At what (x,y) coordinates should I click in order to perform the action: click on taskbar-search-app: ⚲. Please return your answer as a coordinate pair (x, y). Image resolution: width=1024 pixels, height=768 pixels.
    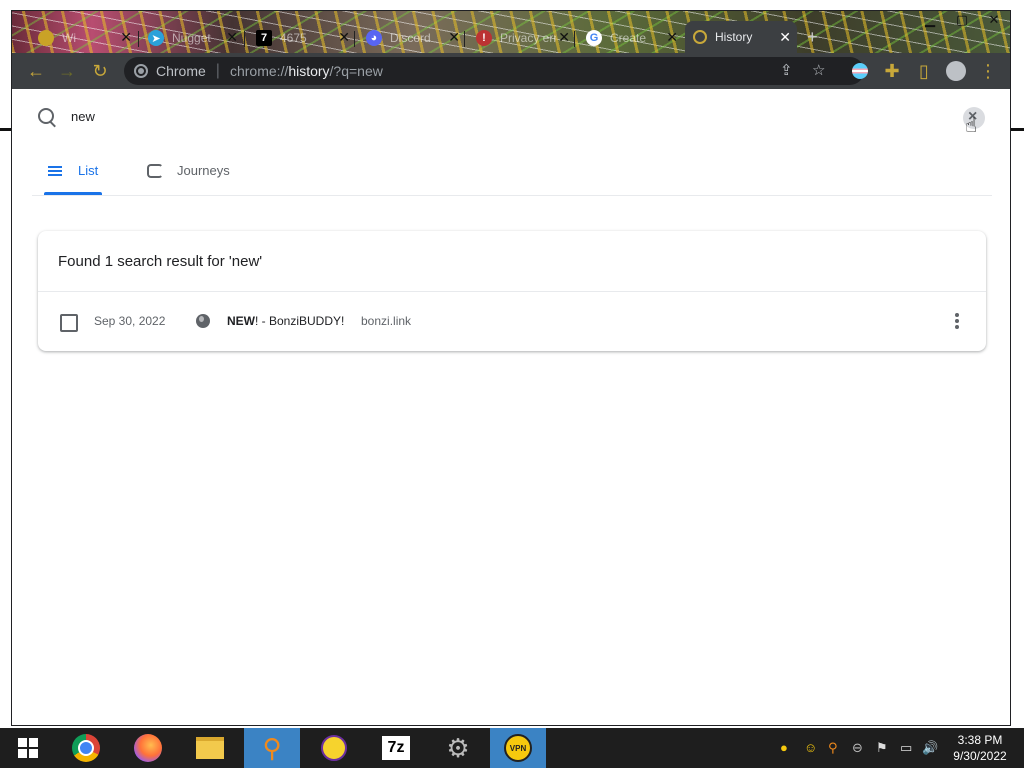
    Looking at the image, I should click on (272, 748).